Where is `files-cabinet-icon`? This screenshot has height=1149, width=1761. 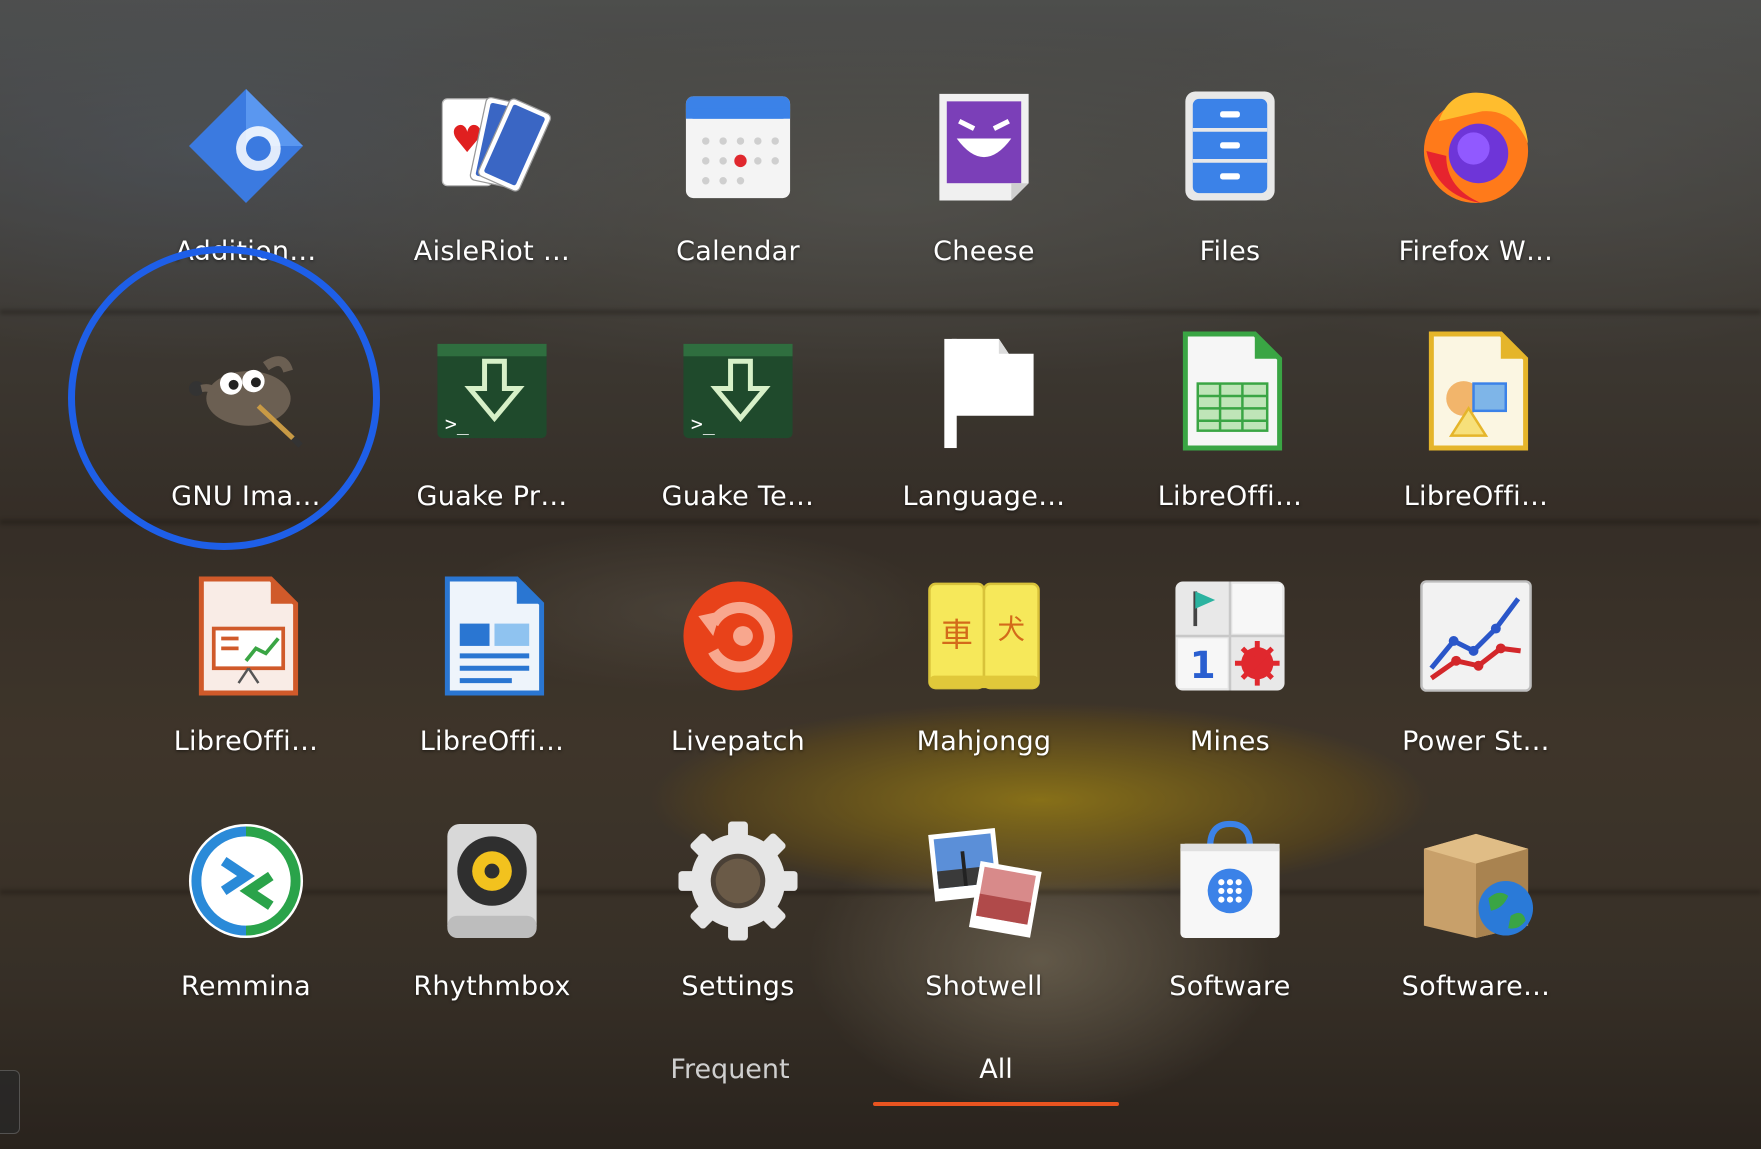
files-cabinet-icon is located at coordinates (1230, 146).